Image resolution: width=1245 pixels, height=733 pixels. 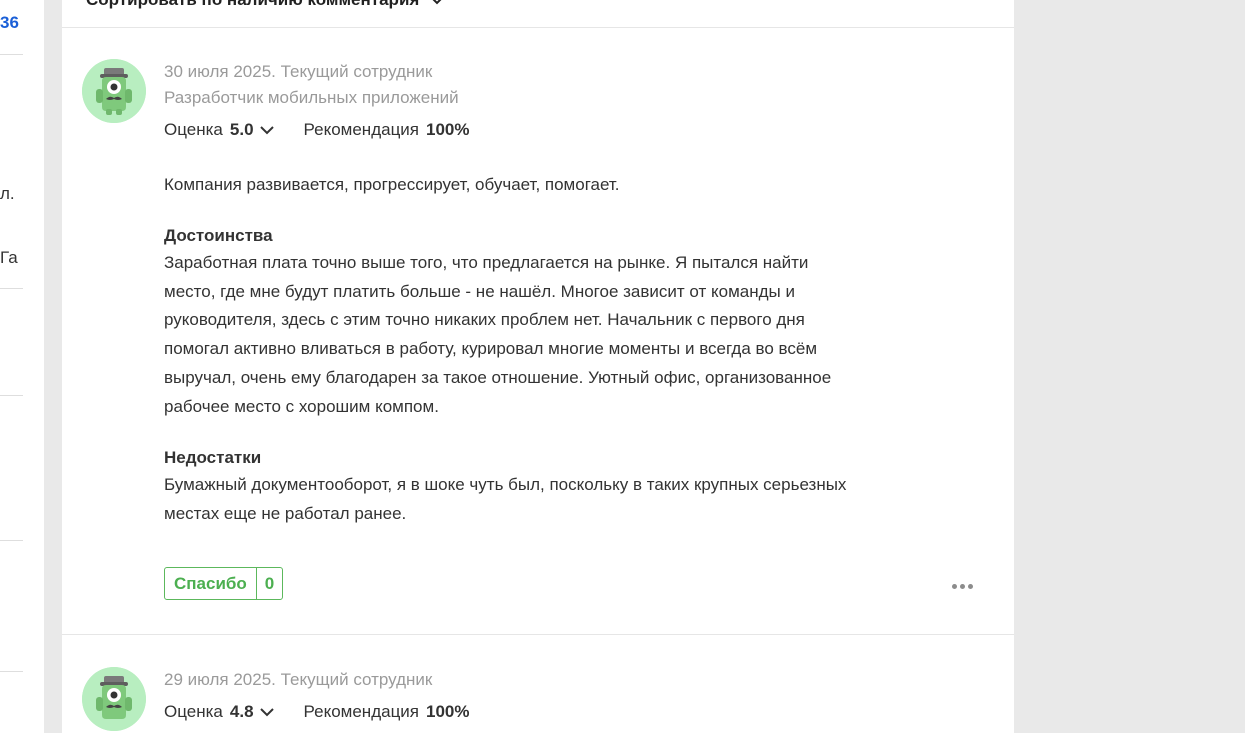 I want to click on cons-title: Недостатки, so click(x=213, y=458).